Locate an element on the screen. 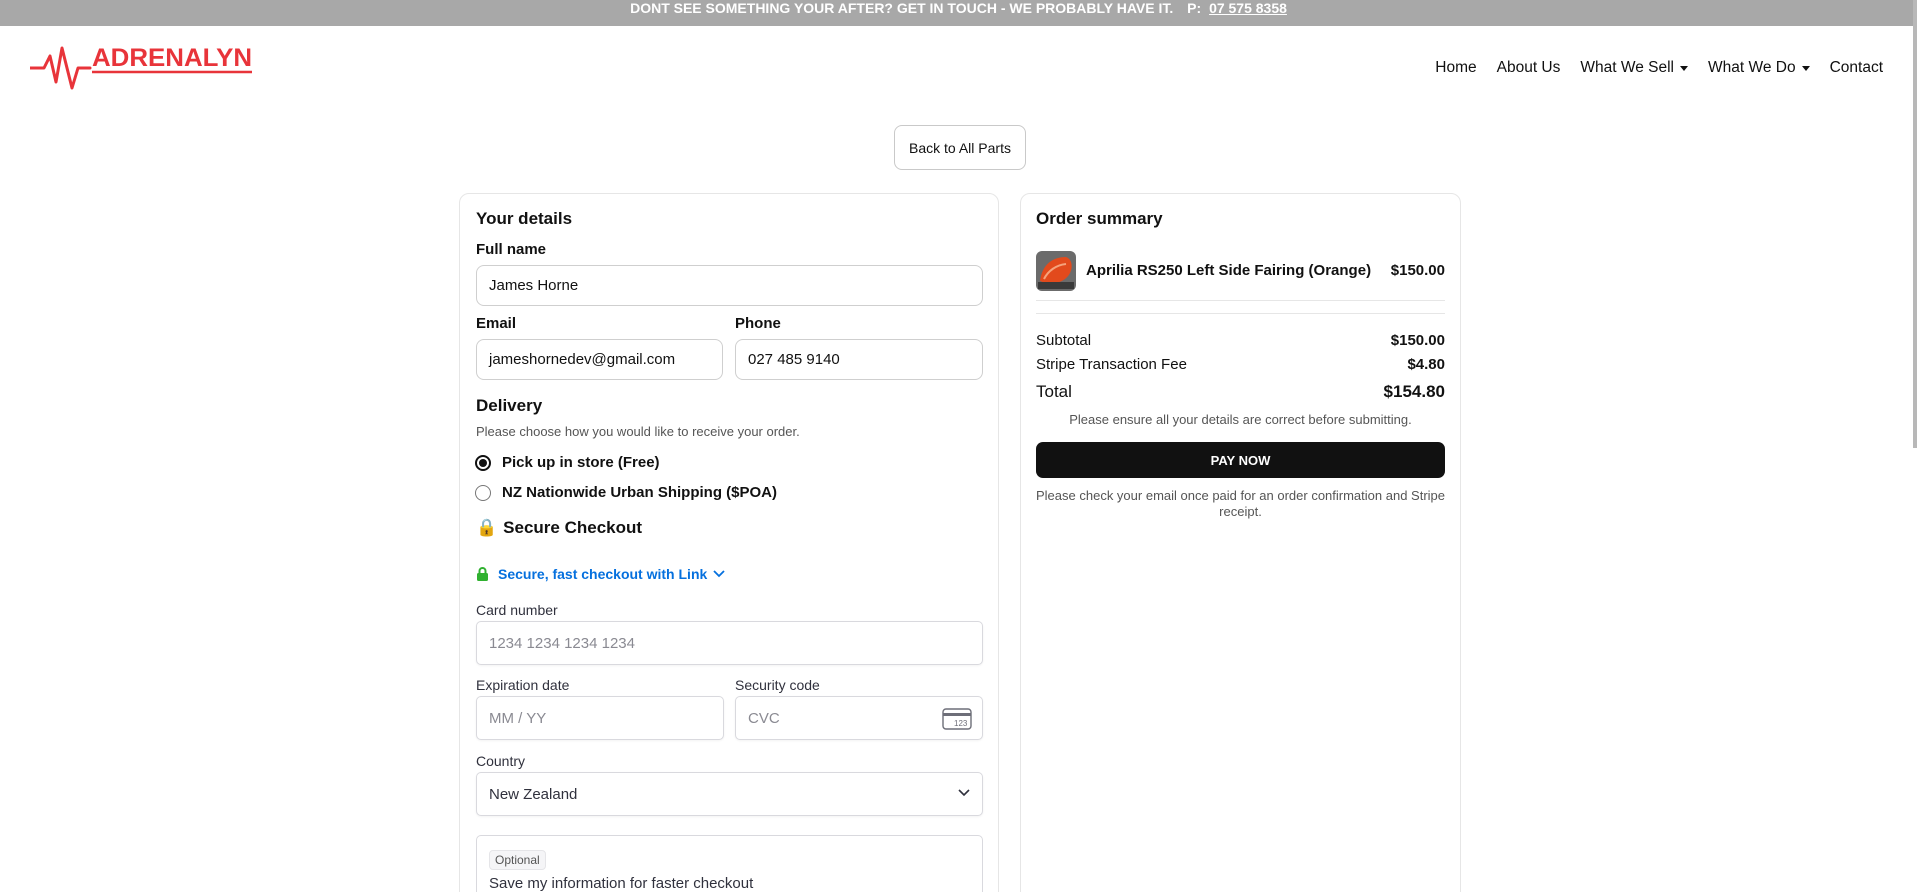 This screenshot has width=1917, height=892. country-select: New Zealand is located at coordinates (729, 794).